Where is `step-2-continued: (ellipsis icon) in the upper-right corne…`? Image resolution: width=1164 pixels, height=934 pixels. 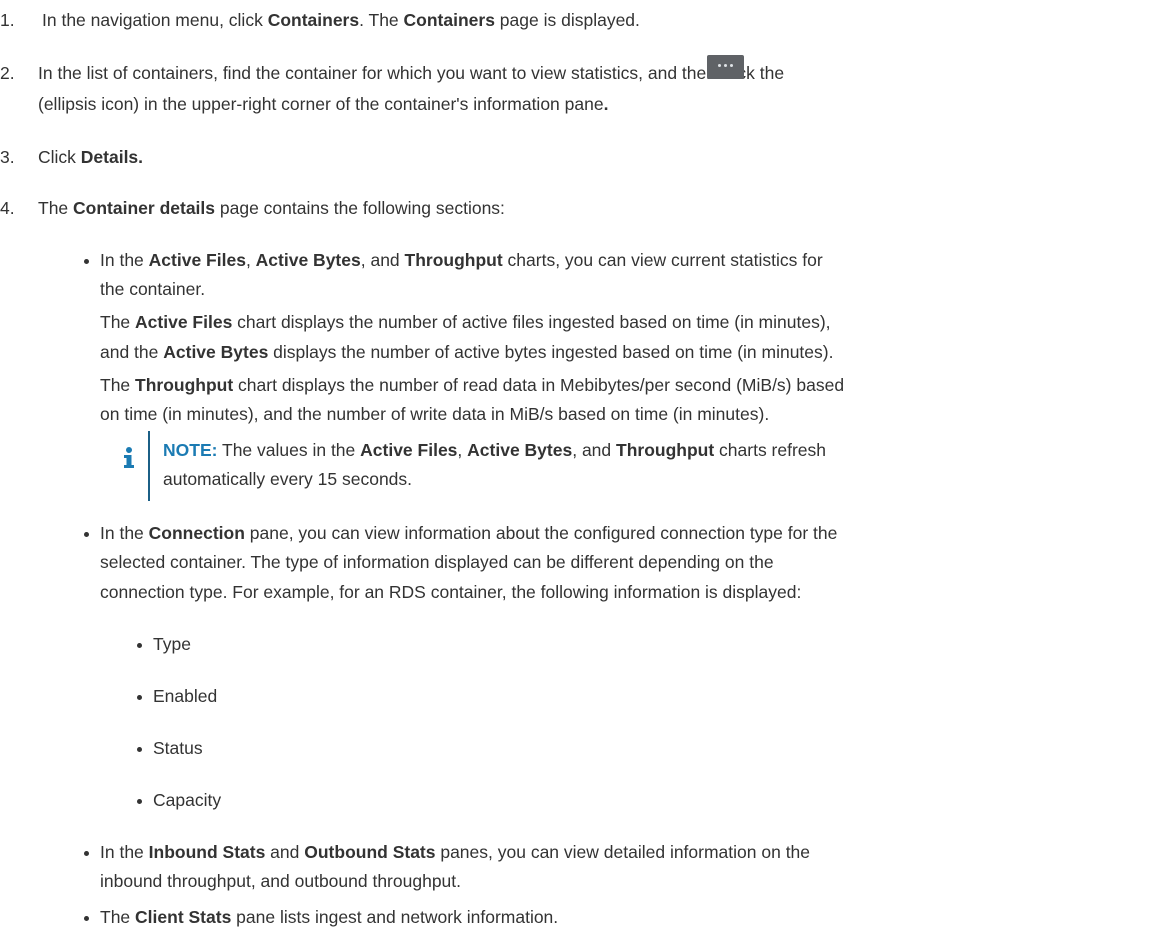 step-2-continued: (ellipsis icon) in the upper-right corne… is located at coordinates (323, 104).